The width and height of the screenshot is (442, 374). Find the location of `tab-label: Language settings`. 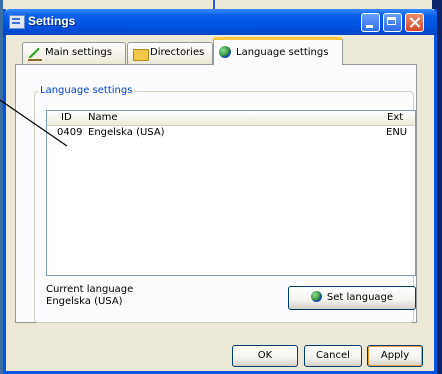

tab-label: Language settings is located at coordinates (282, 52).